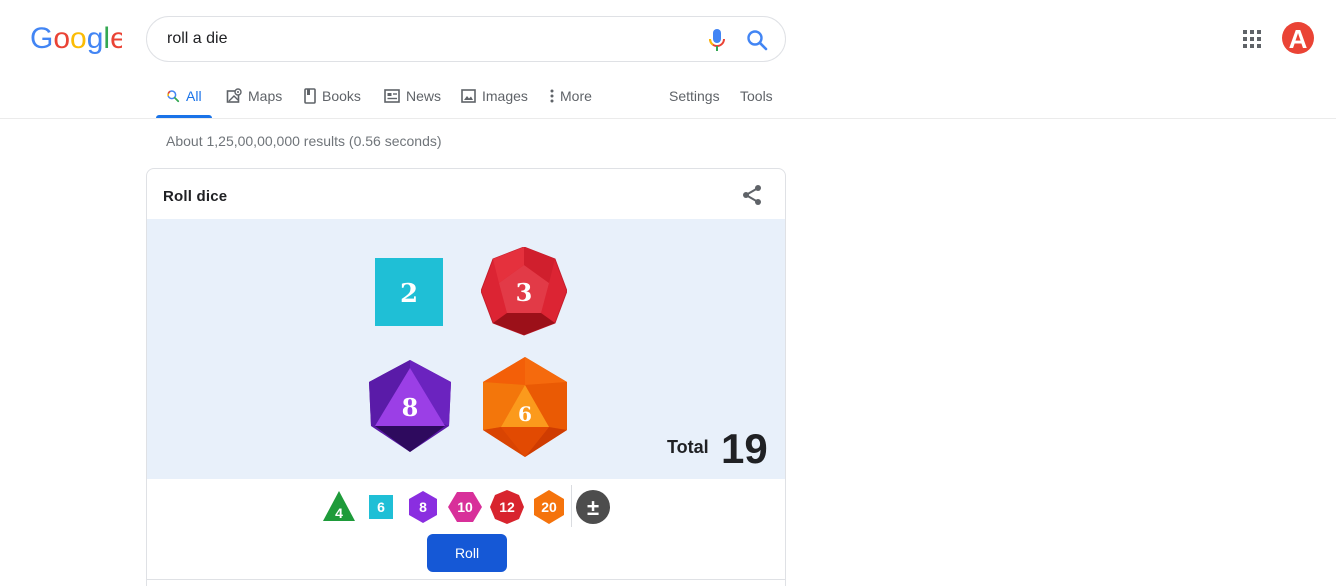 The image size is (1336, 586). I want to click on google-logo: Google, so click(76, 38).